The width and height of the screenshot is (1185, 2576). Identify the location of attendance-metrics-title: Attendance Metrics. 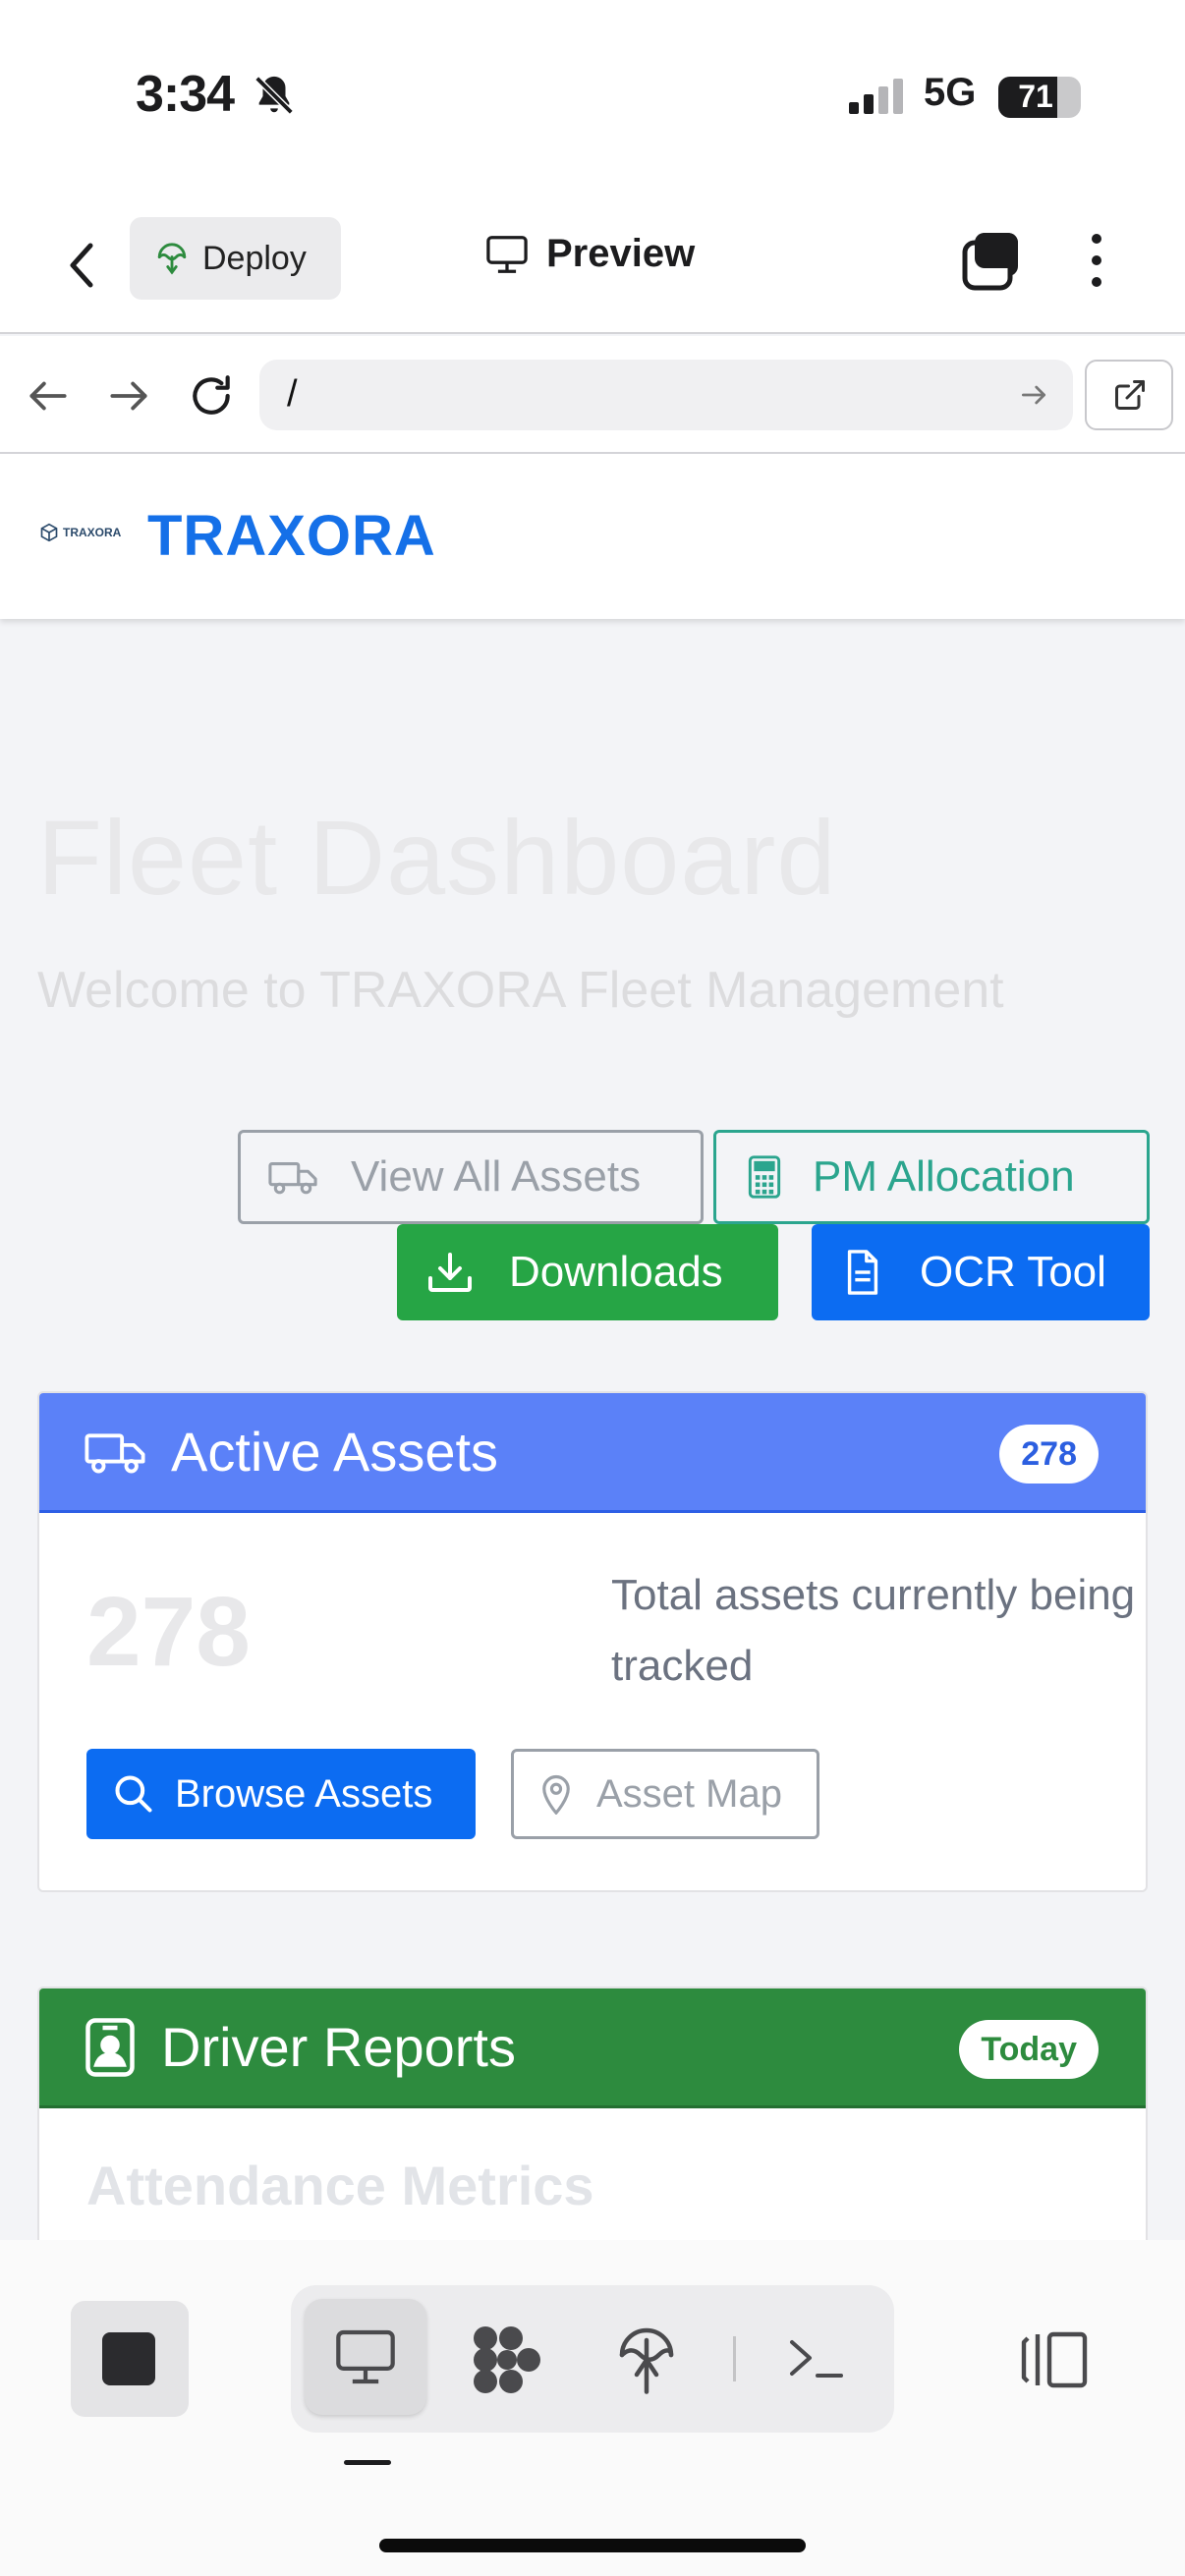
(340, 2185).